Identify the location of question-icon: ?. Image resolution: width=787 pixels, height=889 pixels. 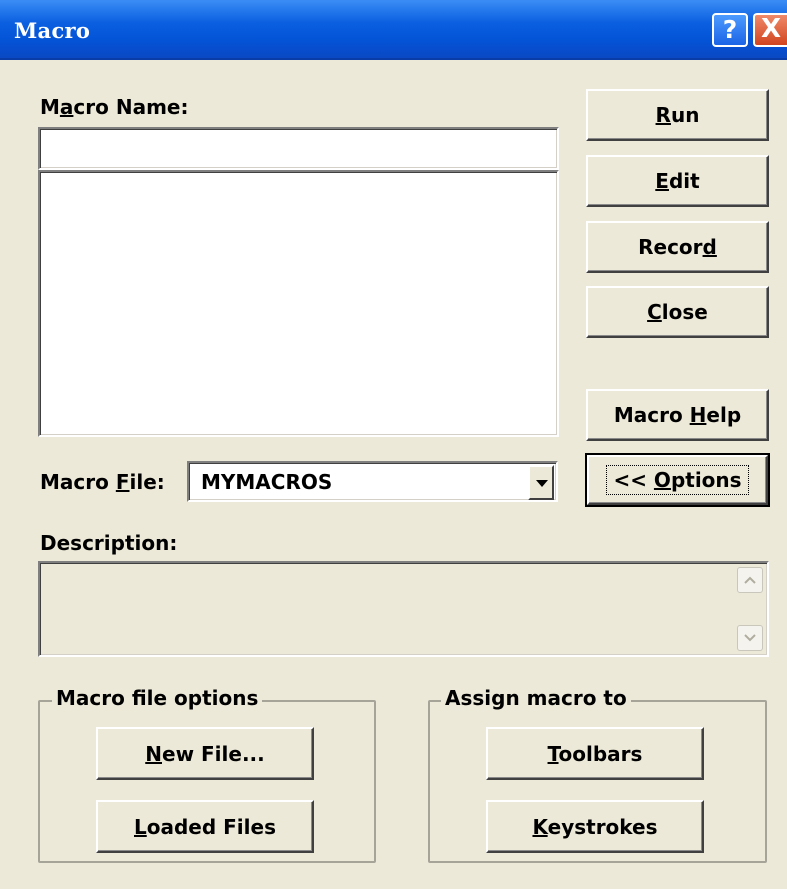
(730, 29).